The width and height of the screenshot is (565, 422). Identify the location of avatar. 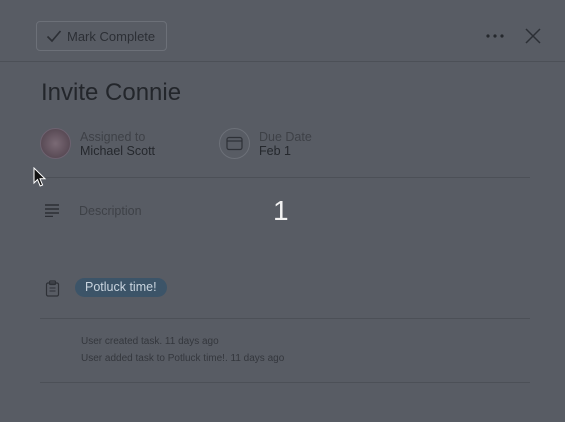
(55, 143).